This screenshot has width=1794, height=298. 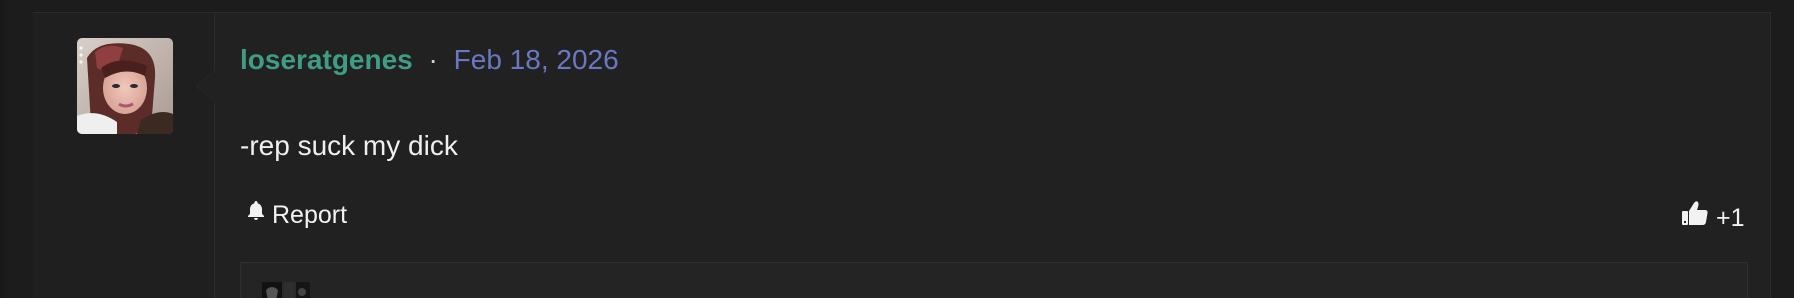 I want to click on avatar-image, so click(x=125, y=86).